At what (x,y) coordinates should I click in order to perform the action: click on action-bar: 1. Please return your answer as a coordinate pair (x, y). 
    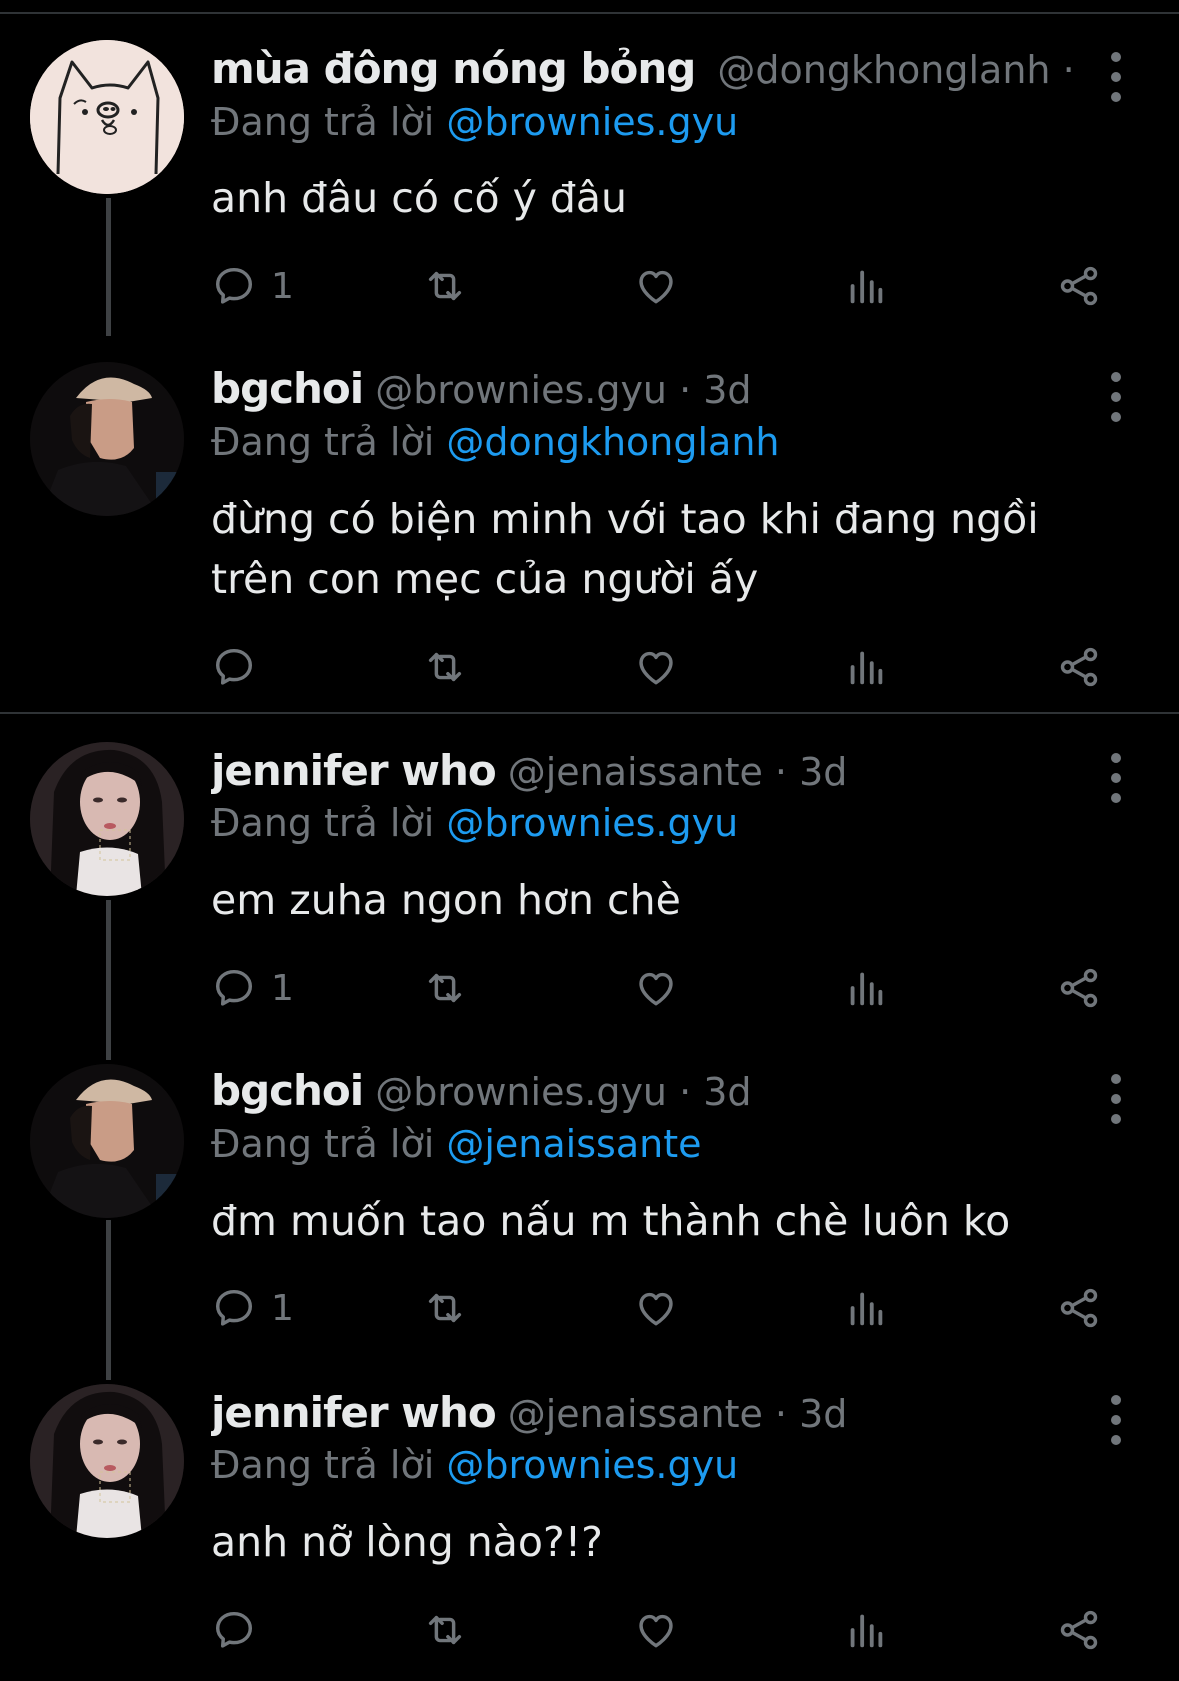
    Looking at the image, I should click on (661, 1308).